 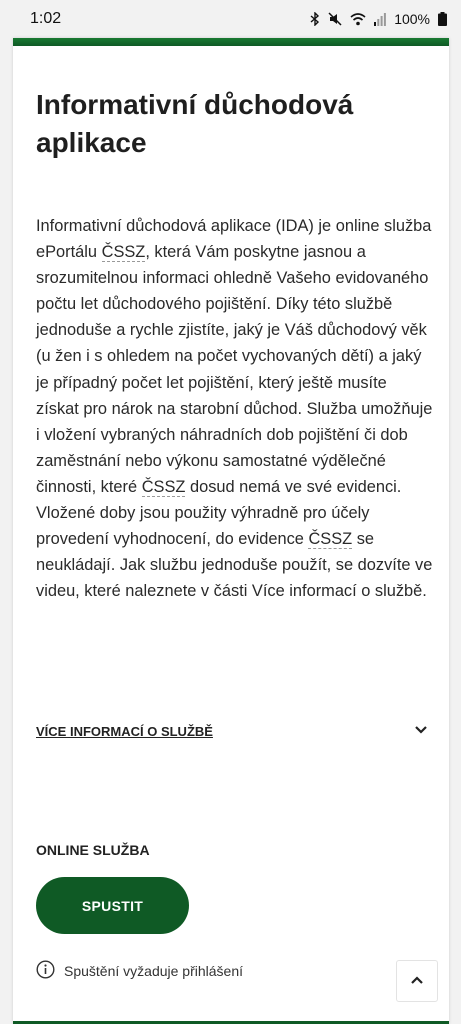 I want to click on online-service-label: ONLINE SLUŽBA, so click(x=93, y=850).